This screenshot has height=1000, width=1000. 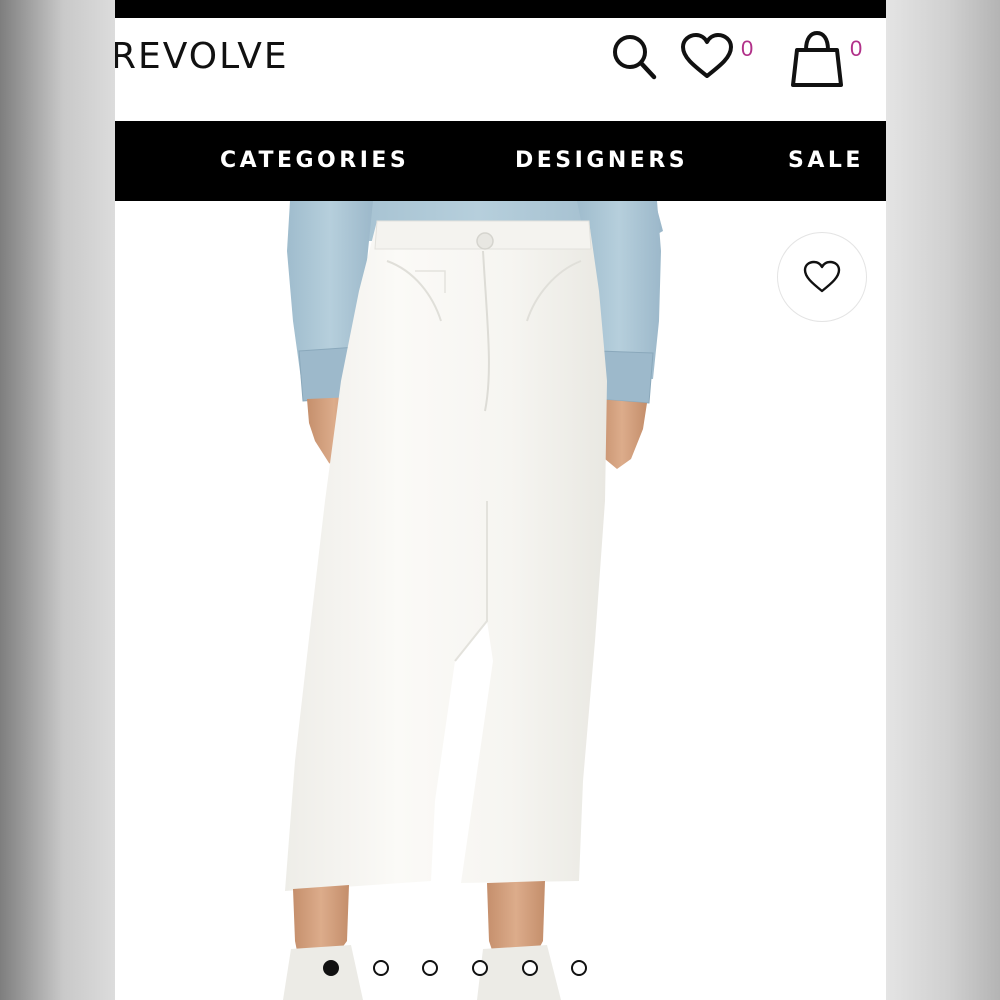 What do you see at coordinates (314, 160) in the screenshot?
I see `nav-categories: CATEGORIES` at bounding box center [314, 160].